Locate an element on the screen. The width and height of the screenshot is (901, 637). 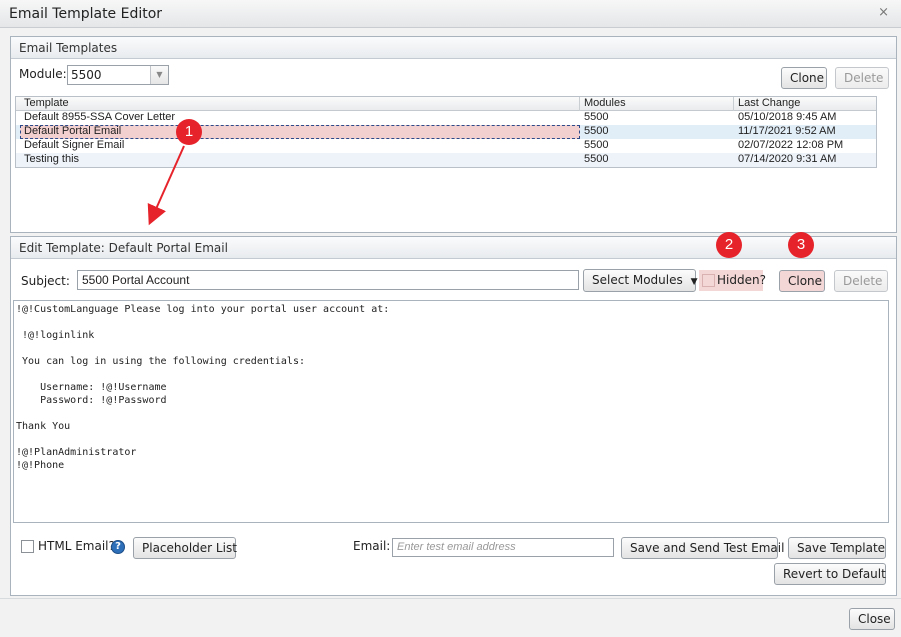
annotation-overlay is located at coordinates (166, 185).